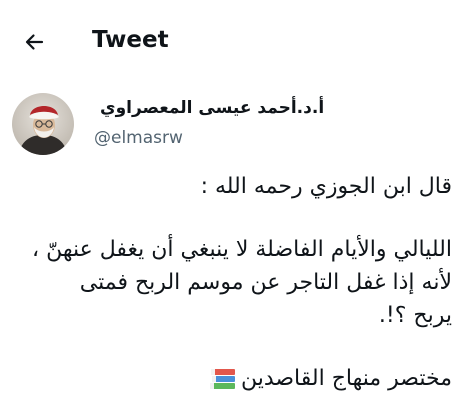 Image resolution: width=474 pixels, height=415 pixels. I want to click on tweet-line: يربح ؟!., so click(415, 315).